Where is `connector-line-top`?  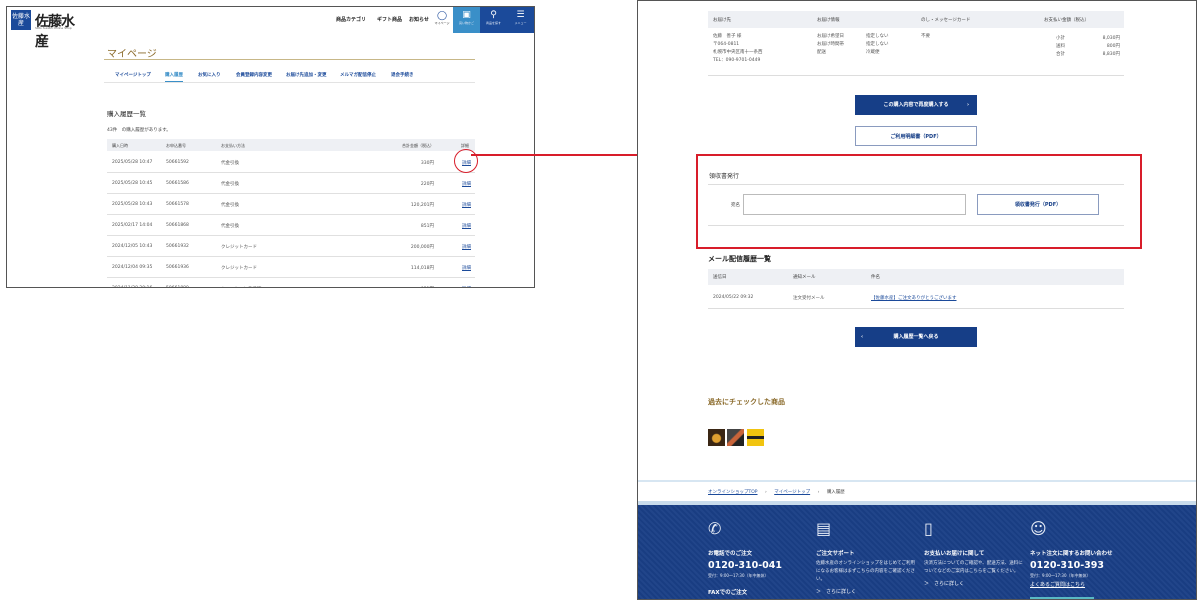 connector-line-top is located at coordinates (566, 155).